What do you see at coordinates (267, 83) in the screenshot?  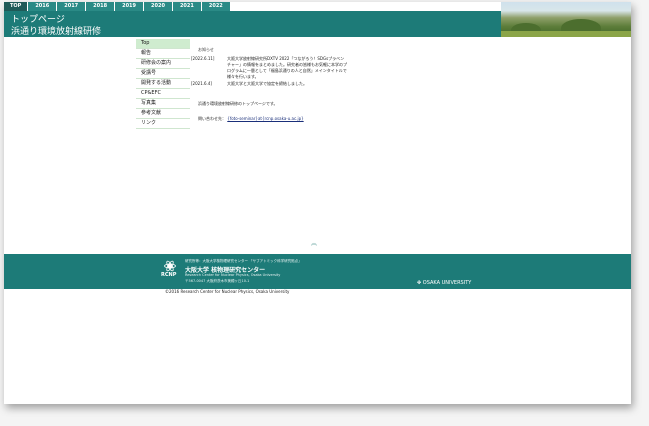 I see `news-text: 大阪大学と大阪大学で協定を締結しました。` at bounding box center [267, 83].